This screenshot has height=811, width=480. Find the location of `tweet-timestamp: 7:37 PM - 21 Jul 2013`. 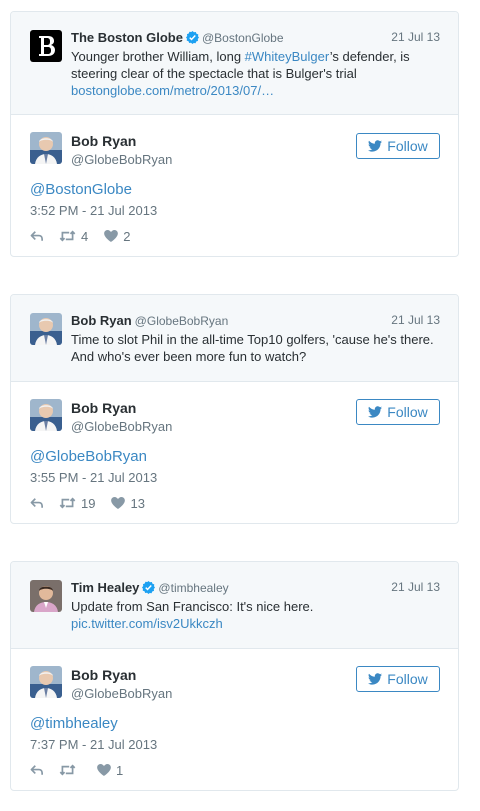

tweet-timestamp: 7:37 PM - 21 Jul 2013 is located at coordinates (93, 744).